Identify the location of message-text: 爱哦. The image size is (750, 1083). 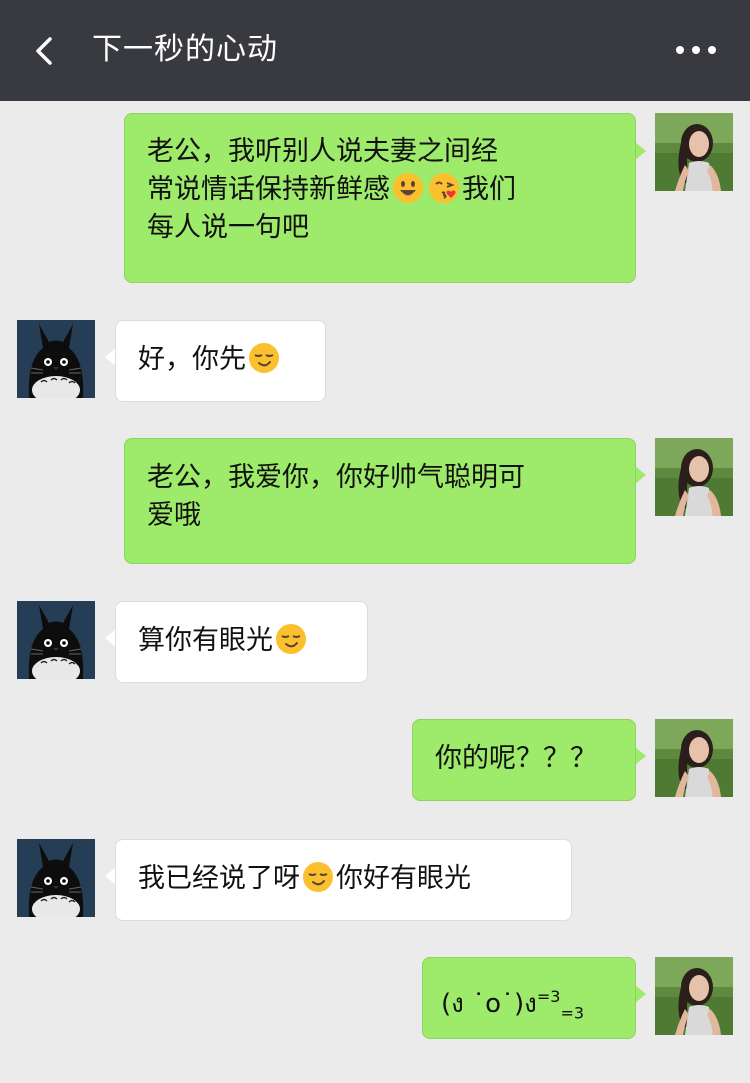
(174, 515).